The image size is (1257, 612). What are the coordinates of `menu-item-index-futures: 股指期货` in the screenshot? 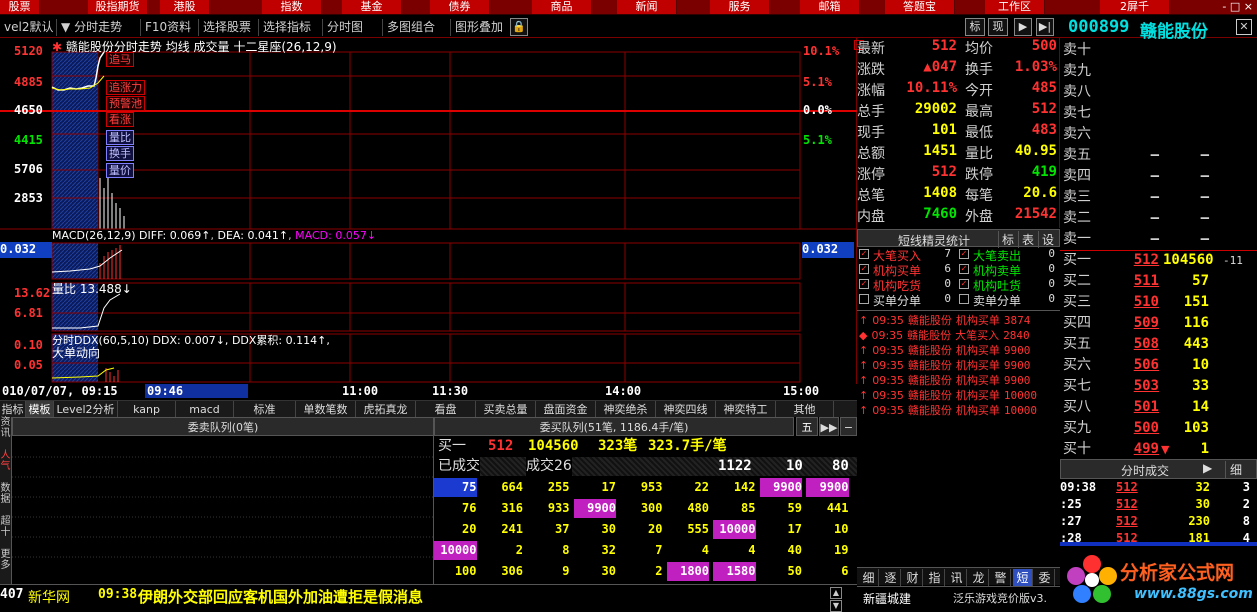 It's located at (118, 7).